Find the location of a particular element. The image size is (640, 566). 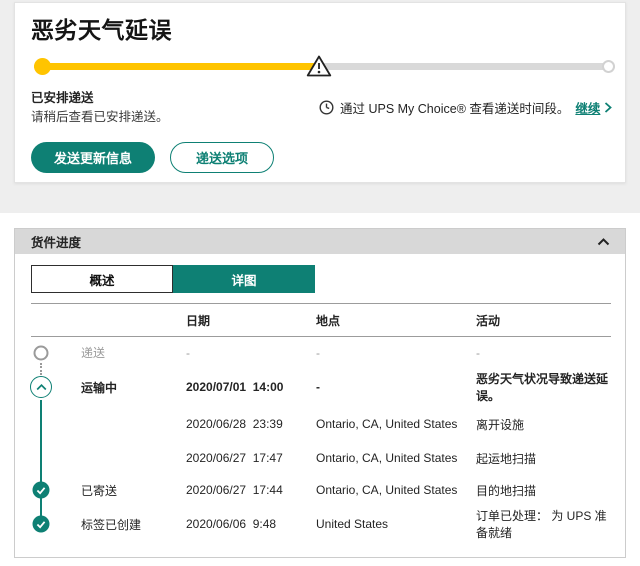

delivery-progress-bar is located at coordinates (324, 66).